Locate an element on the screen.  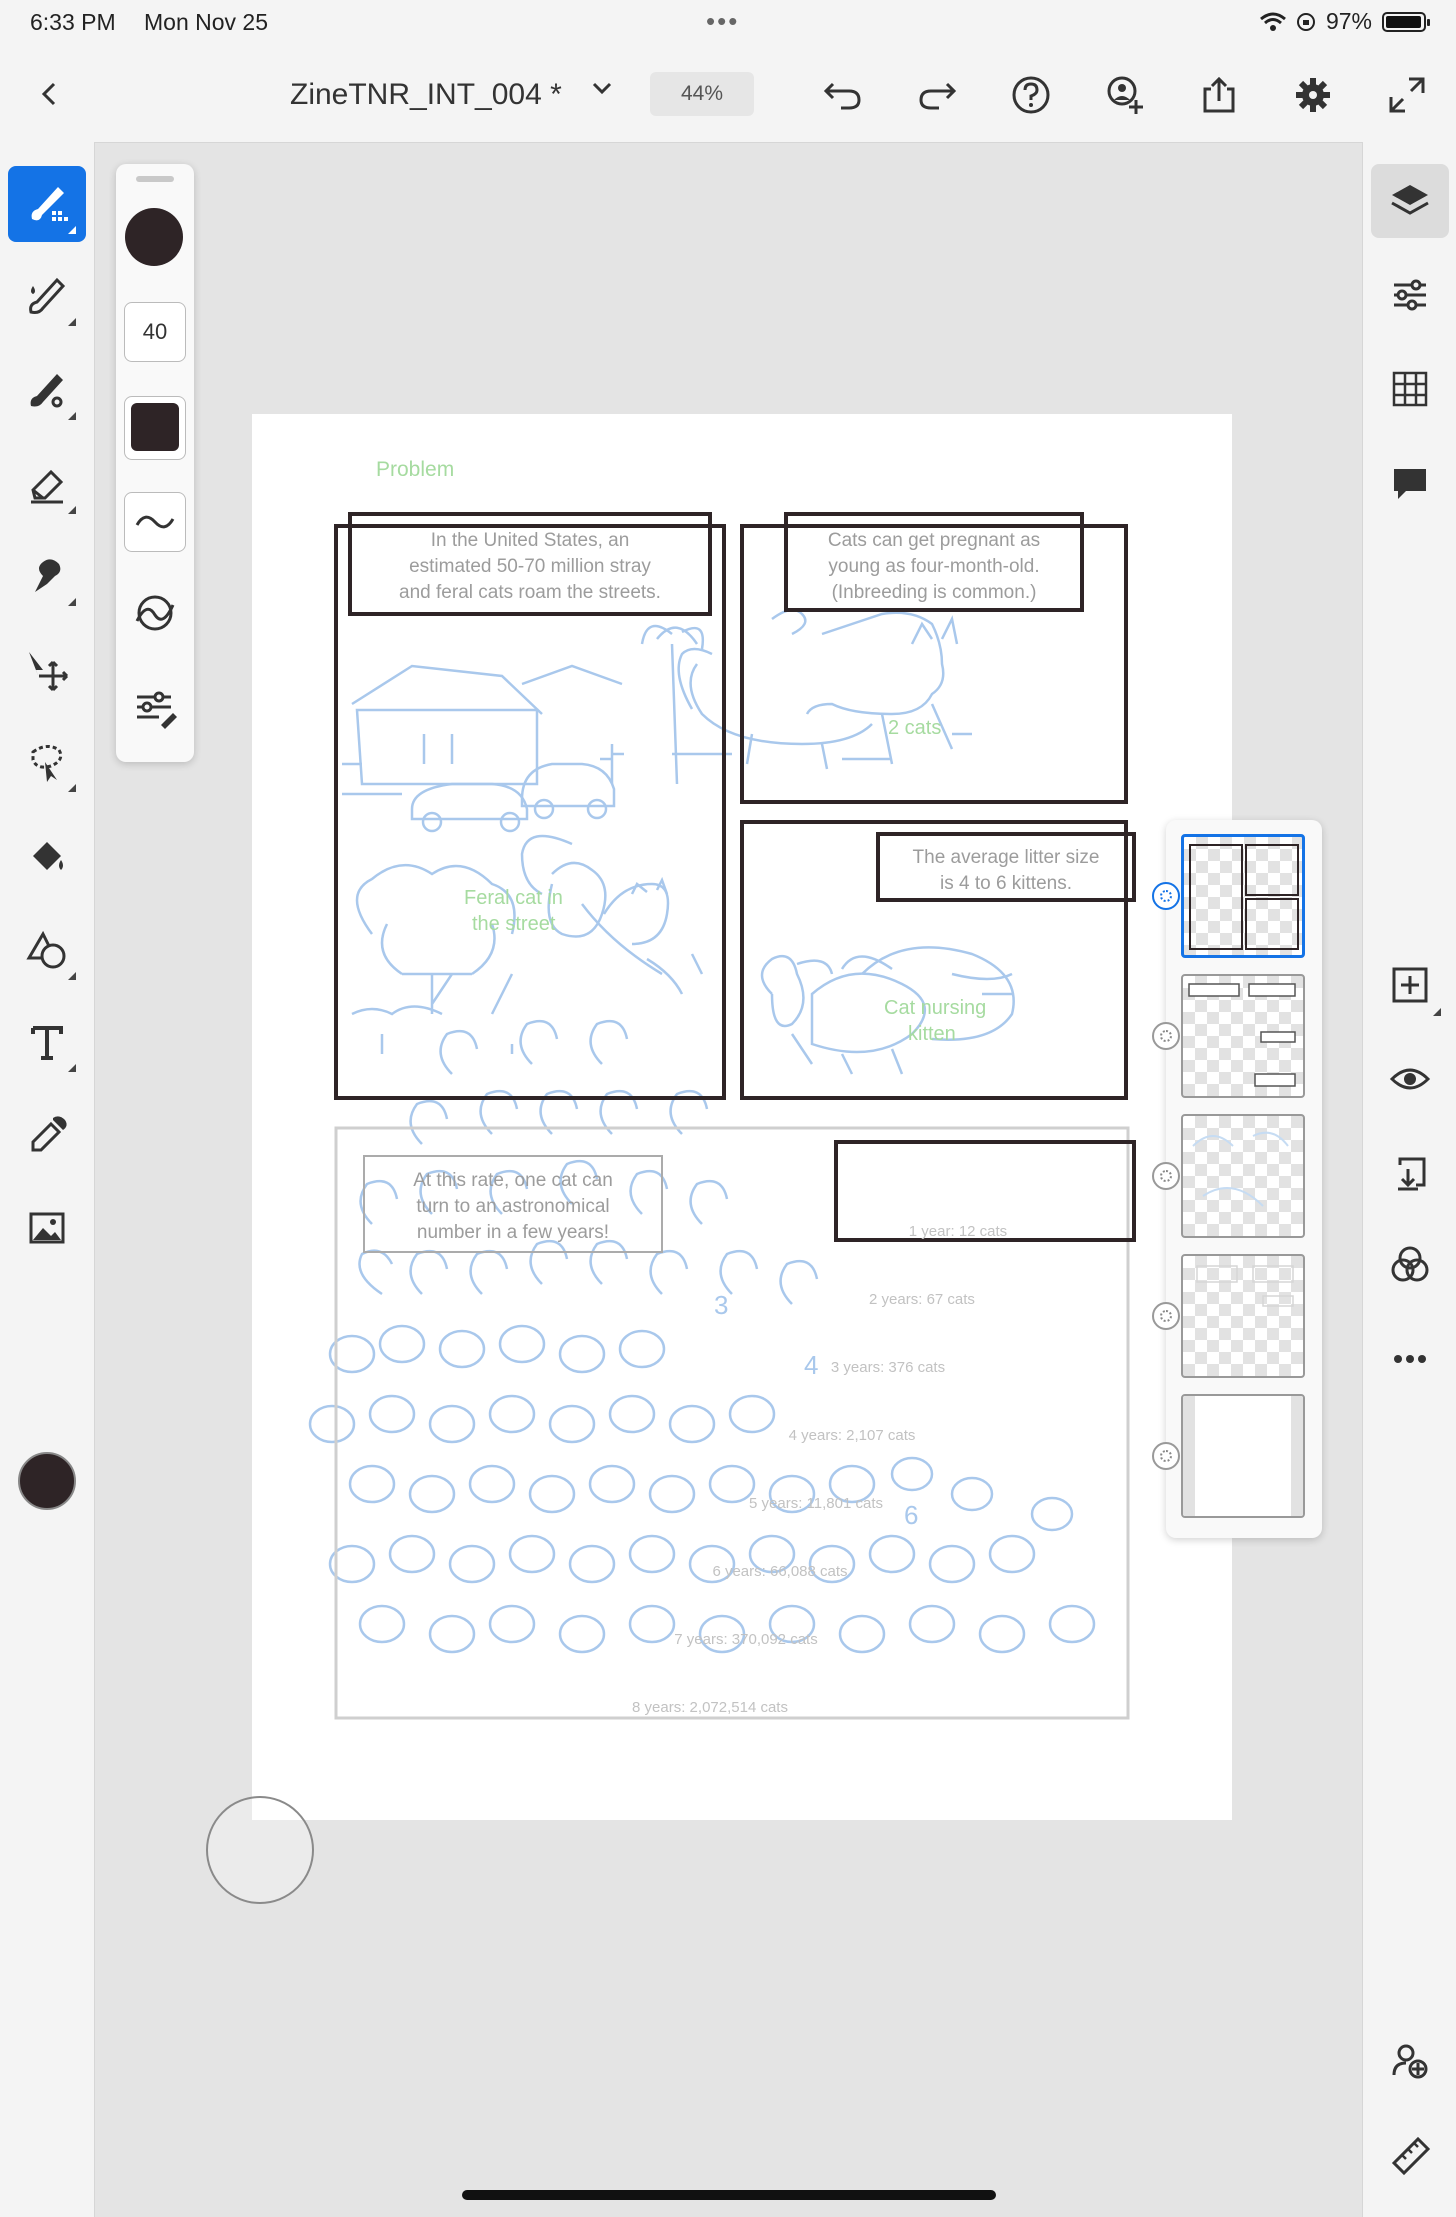
layer-handle-1-icon is located at coordinates (1166, 896).